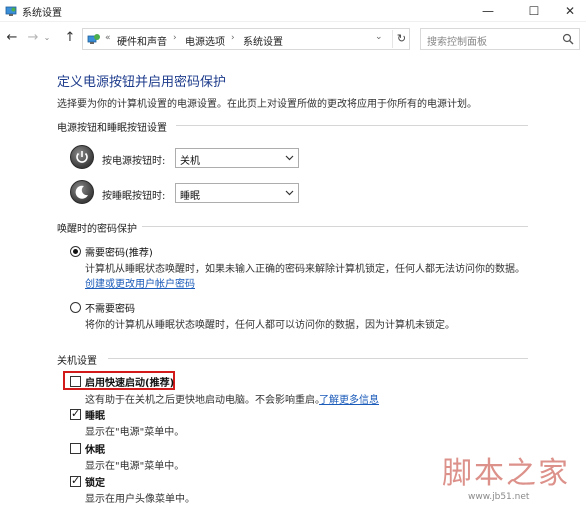  I want to click on change-password-link: 创建或更改用户帐户密码, so click(140, 282).